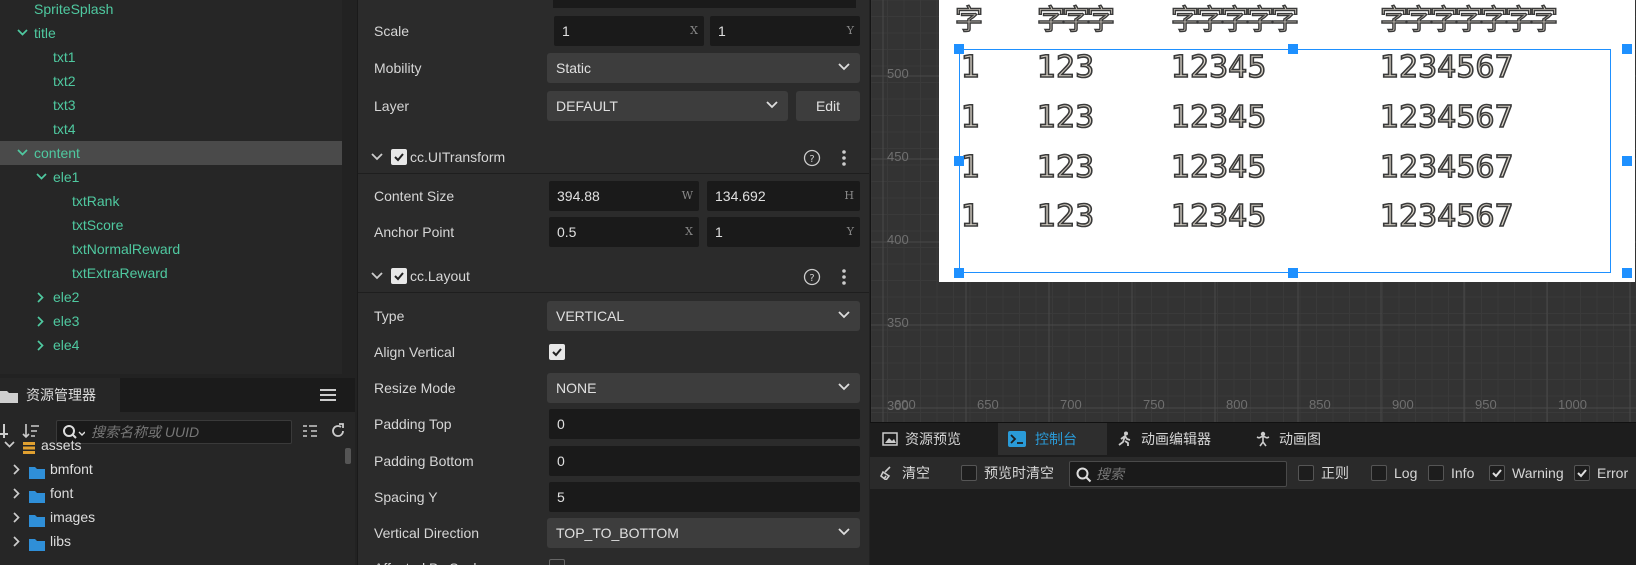 This screenshot has height=565, width=1636. I want to click on y-axis-tick: 350, so click(898, 322).